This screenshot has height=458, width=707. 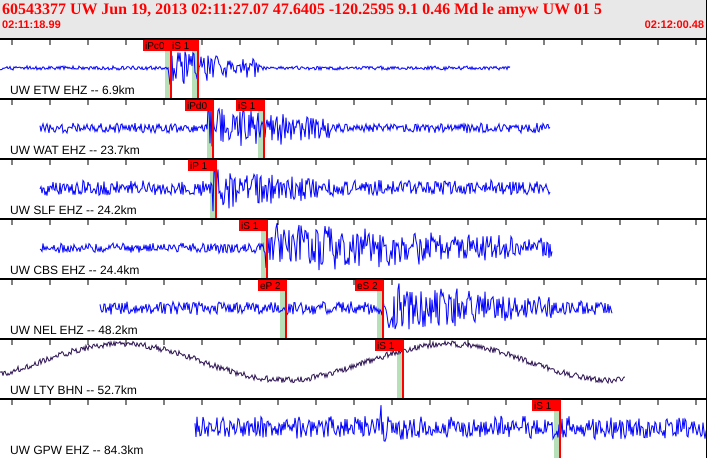 I want to click on station-label: UW NEL EHZ -- 48.2km, so click(x=74, y=330).